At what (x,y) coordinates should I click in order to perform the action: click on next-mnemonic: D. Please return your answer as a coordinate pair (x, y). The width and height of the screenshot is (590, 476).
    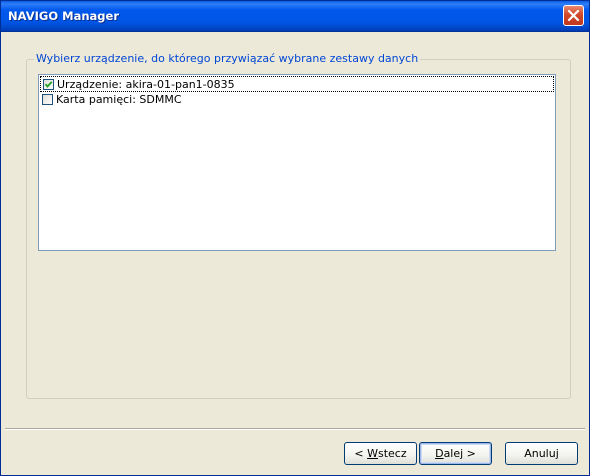
    Looking at the image, I should click on (439, 453).